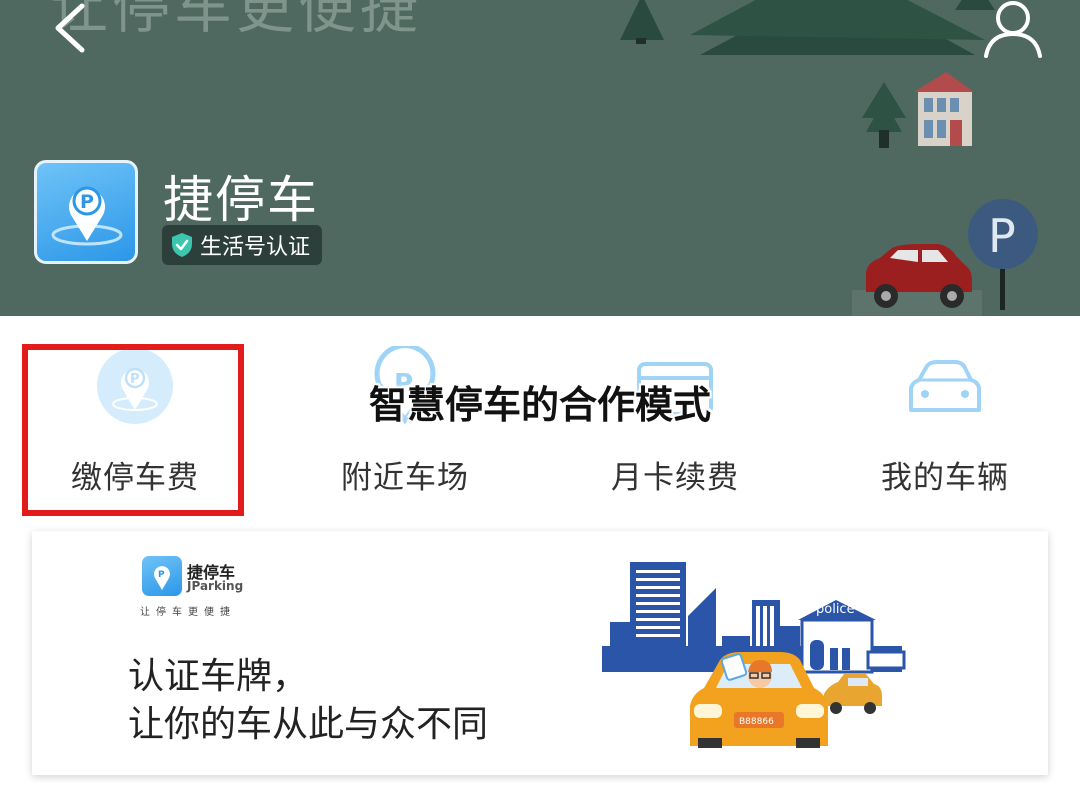  Describe the element at coordinates (255, 247) in the screenshot. I see `verify-badge-label: 生活号认证` at that location.